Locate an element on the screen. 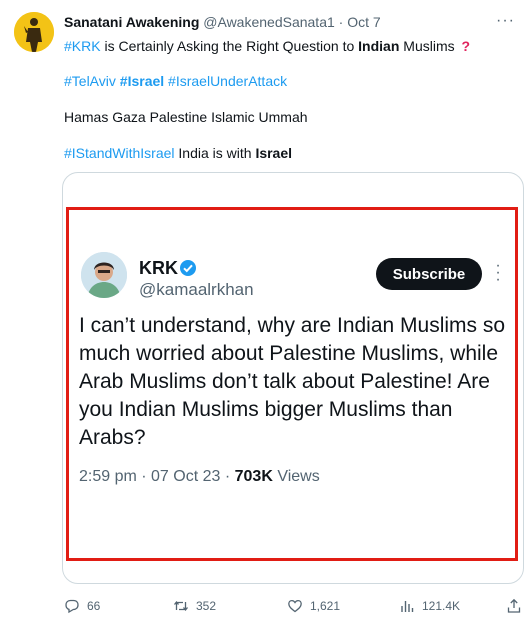  tweet-text-4: India is with is located at coordinates (215, 153).